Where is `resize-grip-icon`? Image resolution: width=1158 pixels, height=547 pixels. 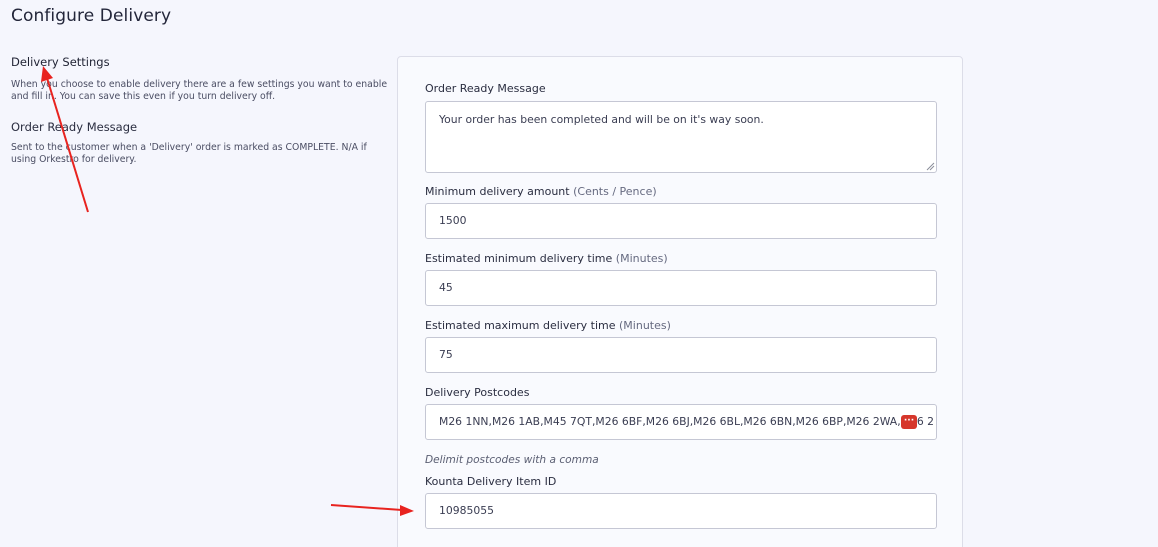 resize-grip-icon is located at coordinates (930, 166).